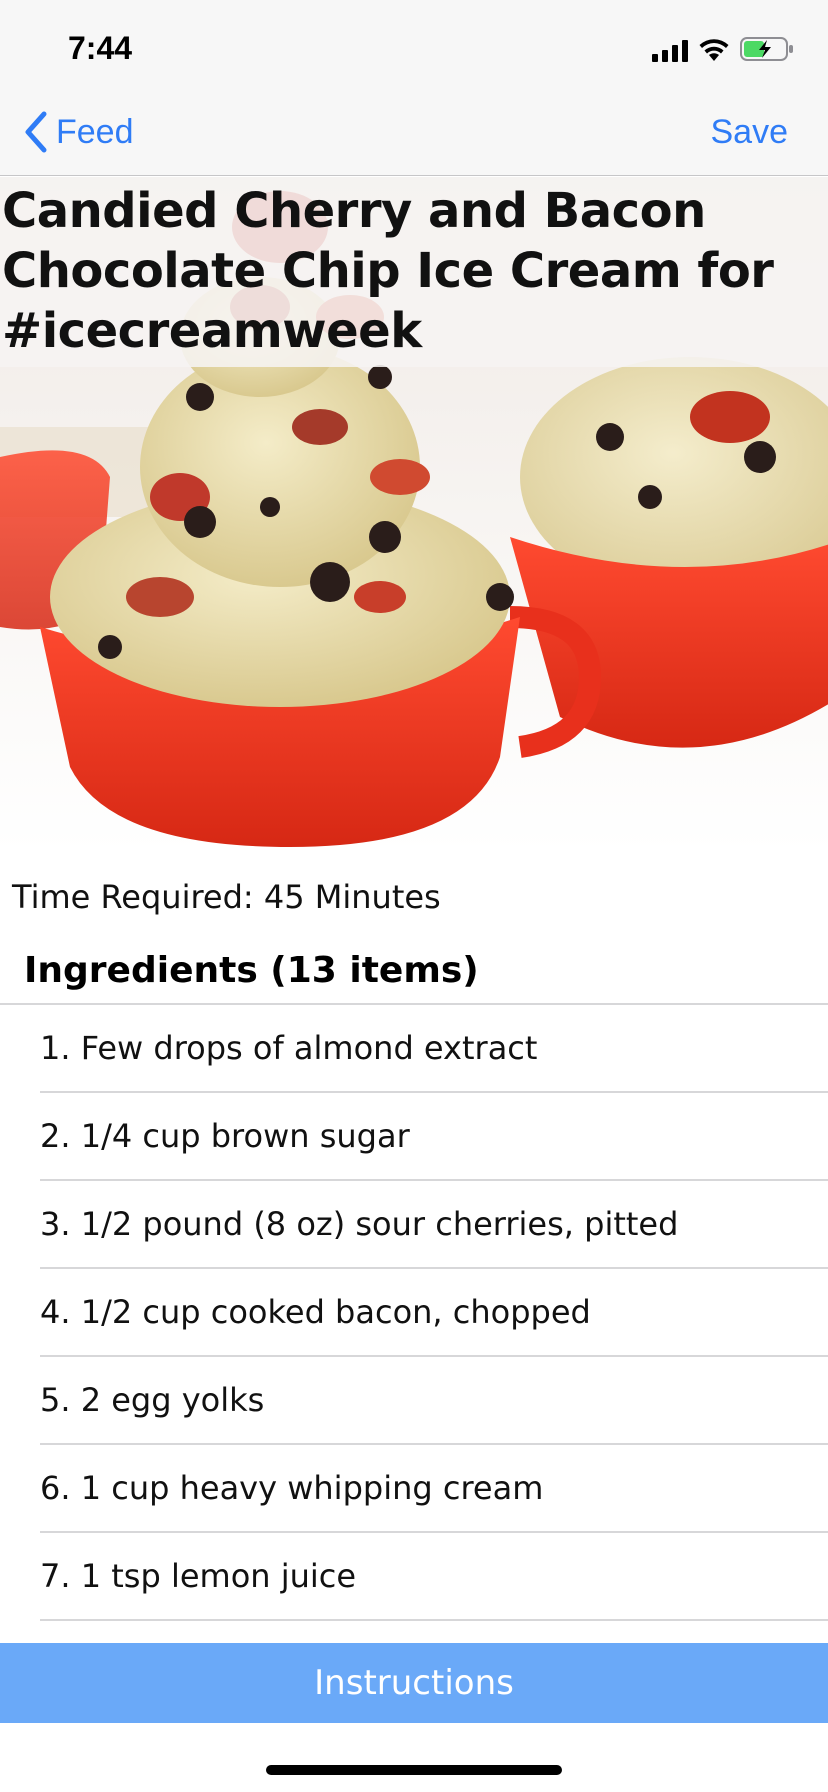  I want to click on ingredient-text: 1. Few drops of almond extract, so click(289, 1048).